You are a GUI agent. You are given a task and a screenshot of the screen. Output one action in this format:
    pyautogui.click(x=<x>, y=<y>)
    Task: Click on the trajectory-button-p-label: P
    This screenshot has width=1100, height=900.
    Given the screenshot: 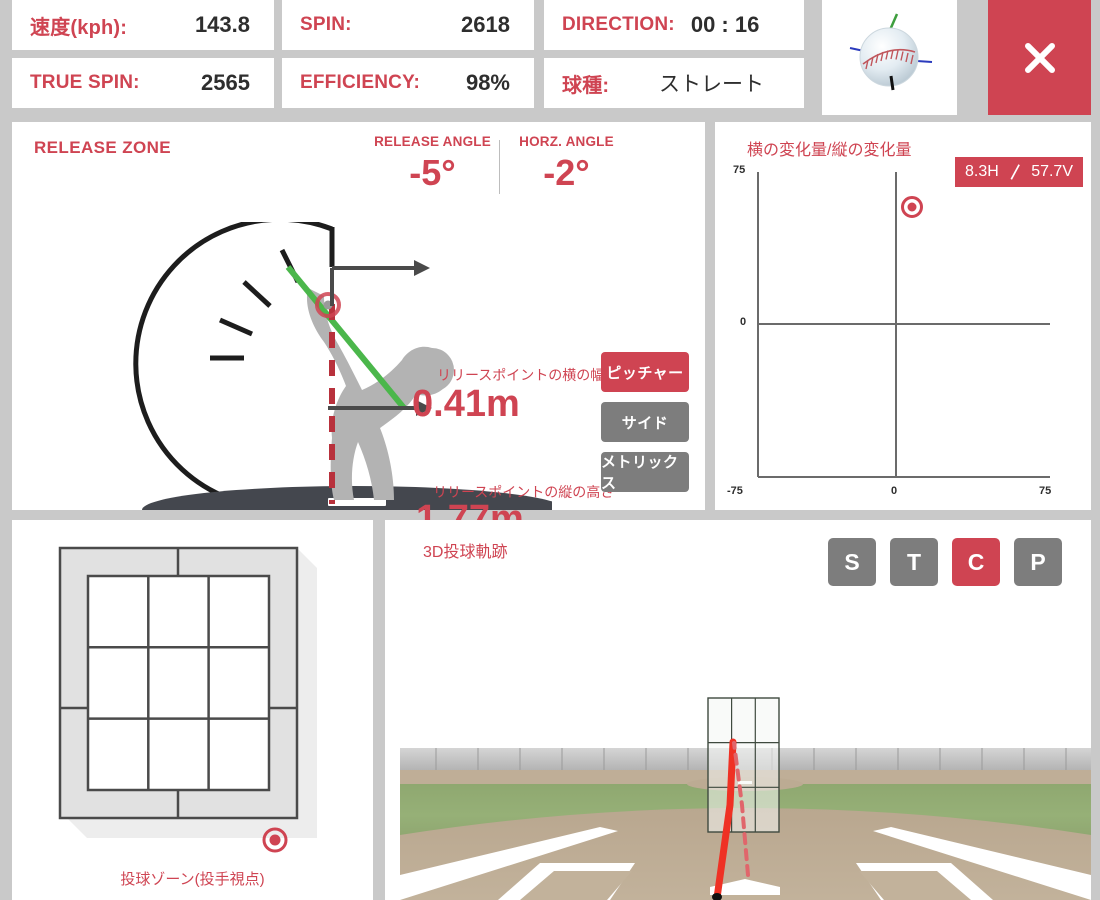 What is the action you would take?
    pyautogui.click(x=1038, y=561)
    